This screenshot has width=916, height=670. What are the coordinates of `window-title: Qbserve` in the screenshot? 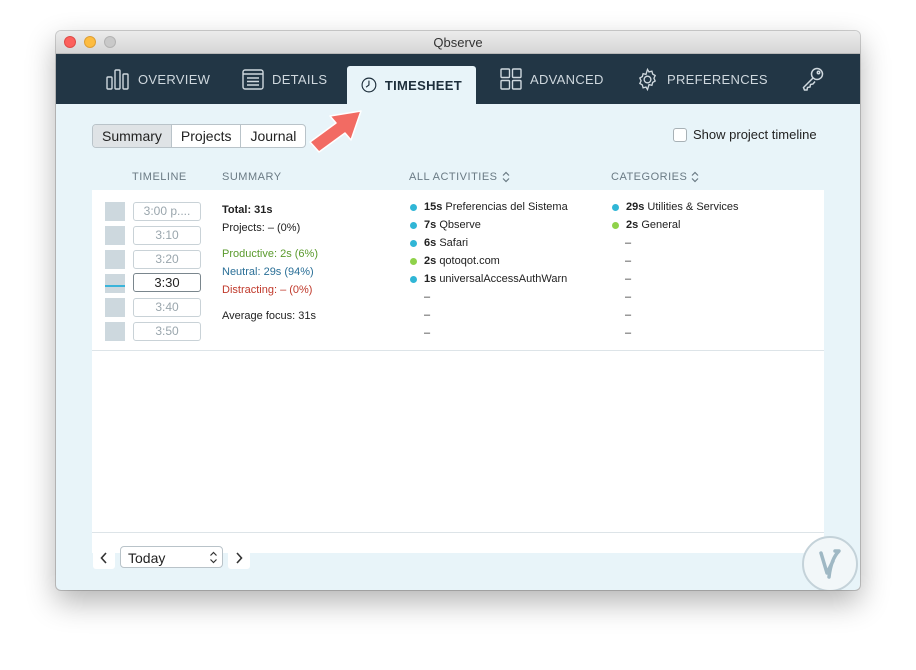 It's located at (458, 42).